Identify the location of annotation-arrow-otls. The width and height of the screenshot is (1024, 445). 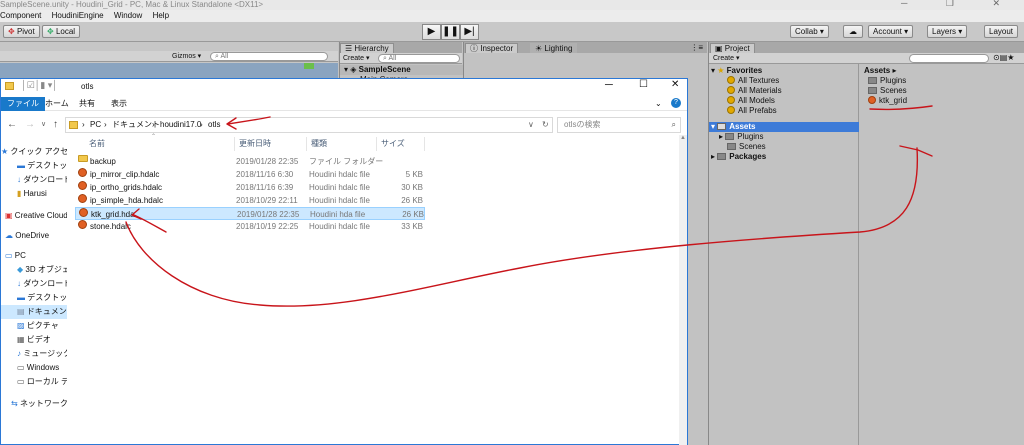
(249, 120).